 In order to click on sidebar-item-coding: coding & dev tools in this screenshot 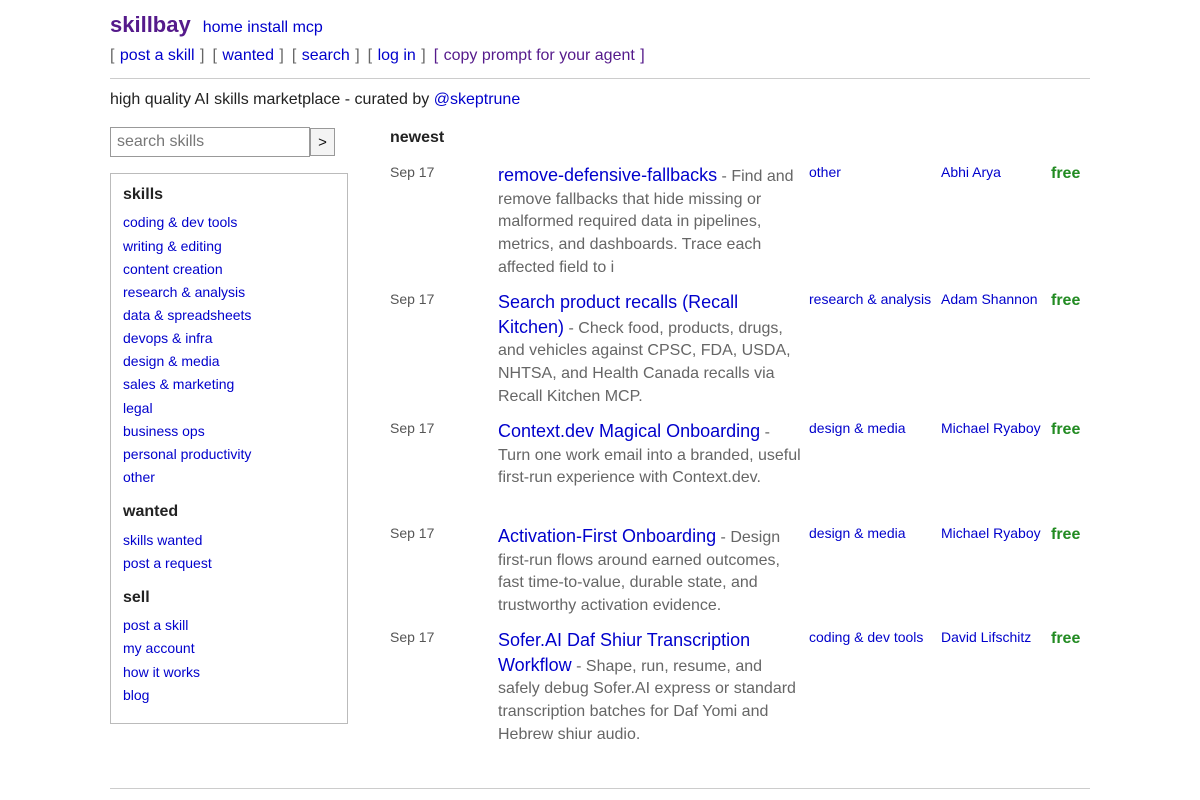, I will do `click(180, 222)`.